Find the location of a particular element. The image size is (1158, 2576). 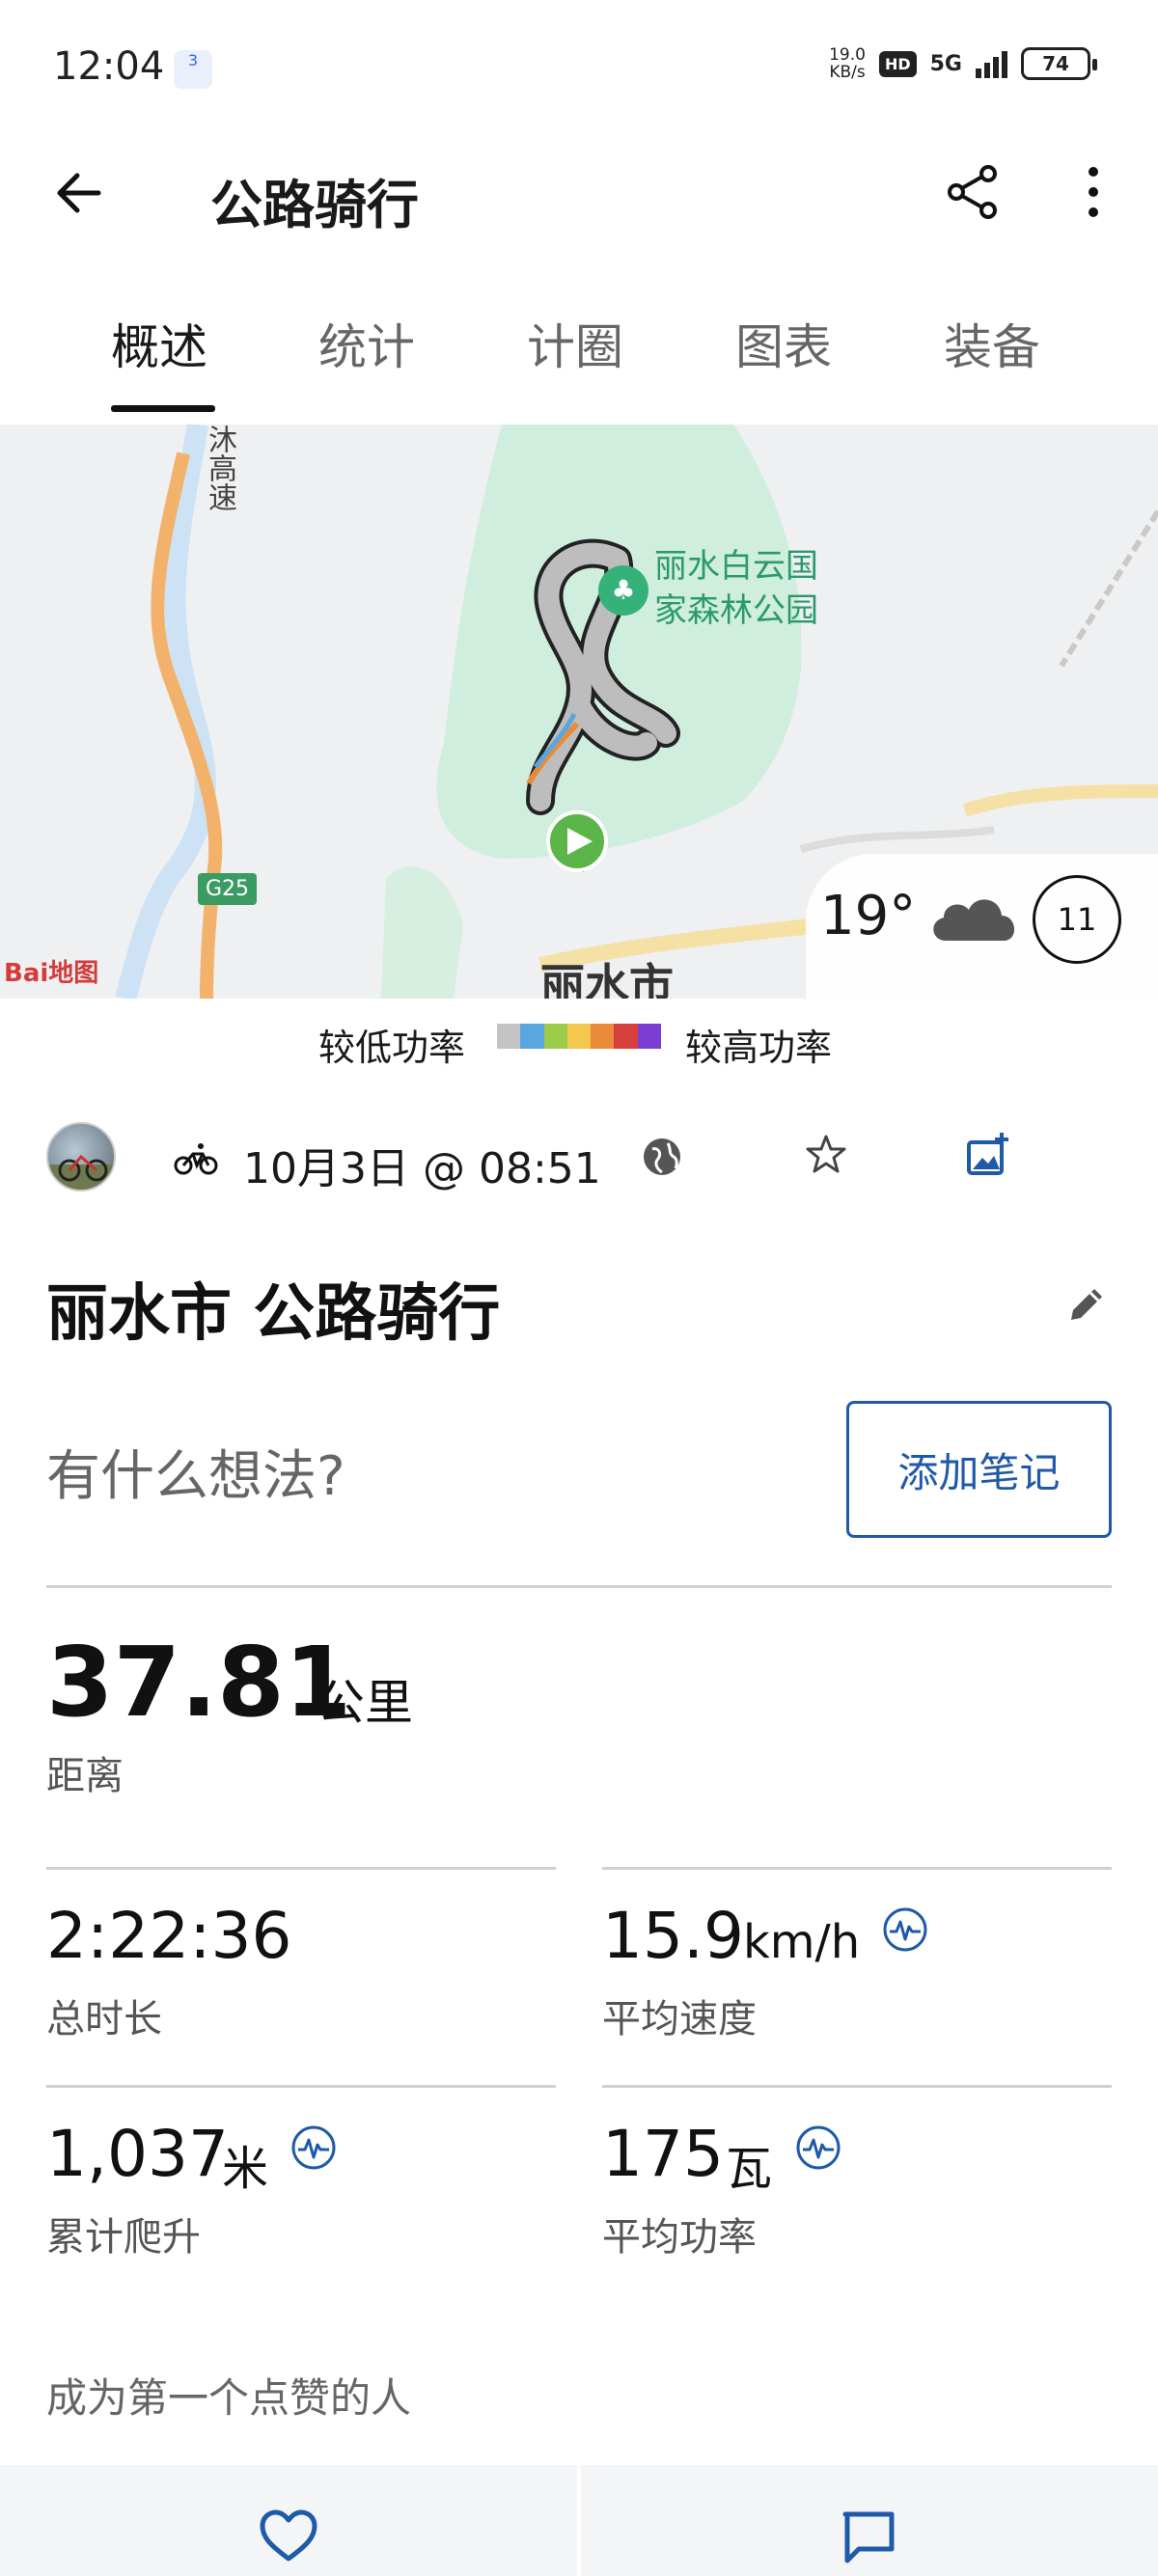

tab-stats: 统计 is located at coordinates (366, 343).